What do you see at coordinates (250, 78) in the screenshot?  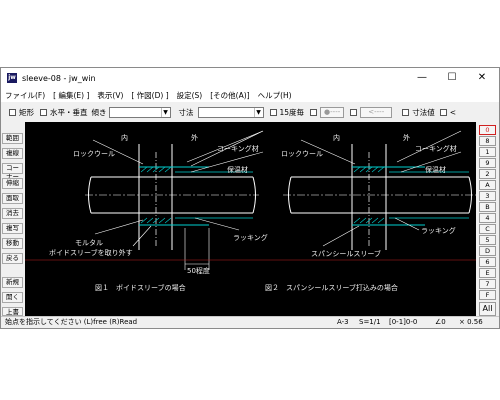 I see `title-bar: jw sleeve-08 - jw_win — ☐ ✕` at bounding box center [250, 78].